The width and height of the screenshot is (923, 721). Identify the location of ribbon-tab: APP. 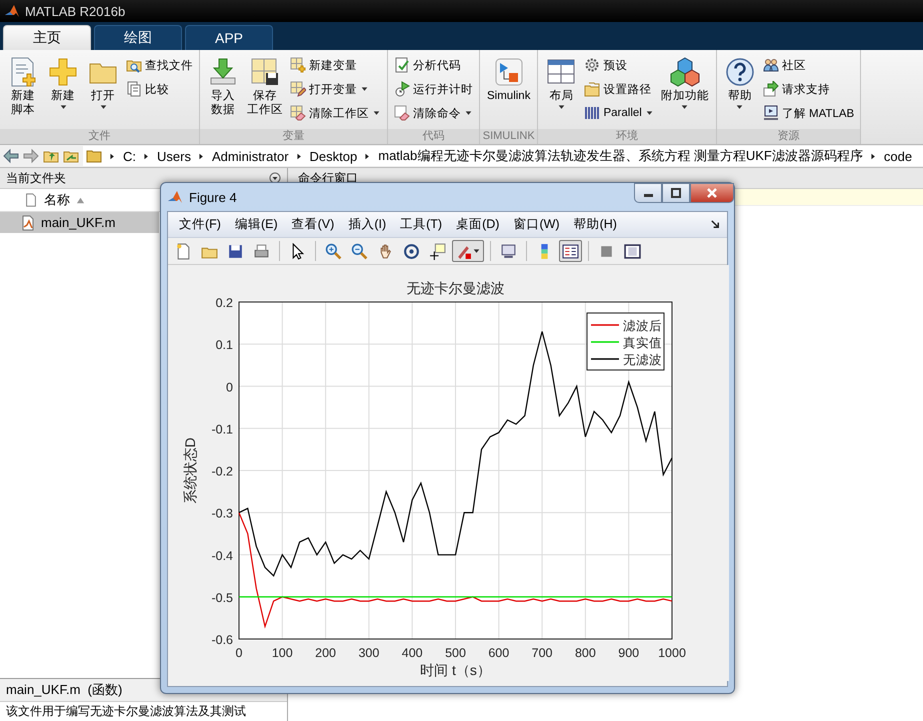
(229, 37).